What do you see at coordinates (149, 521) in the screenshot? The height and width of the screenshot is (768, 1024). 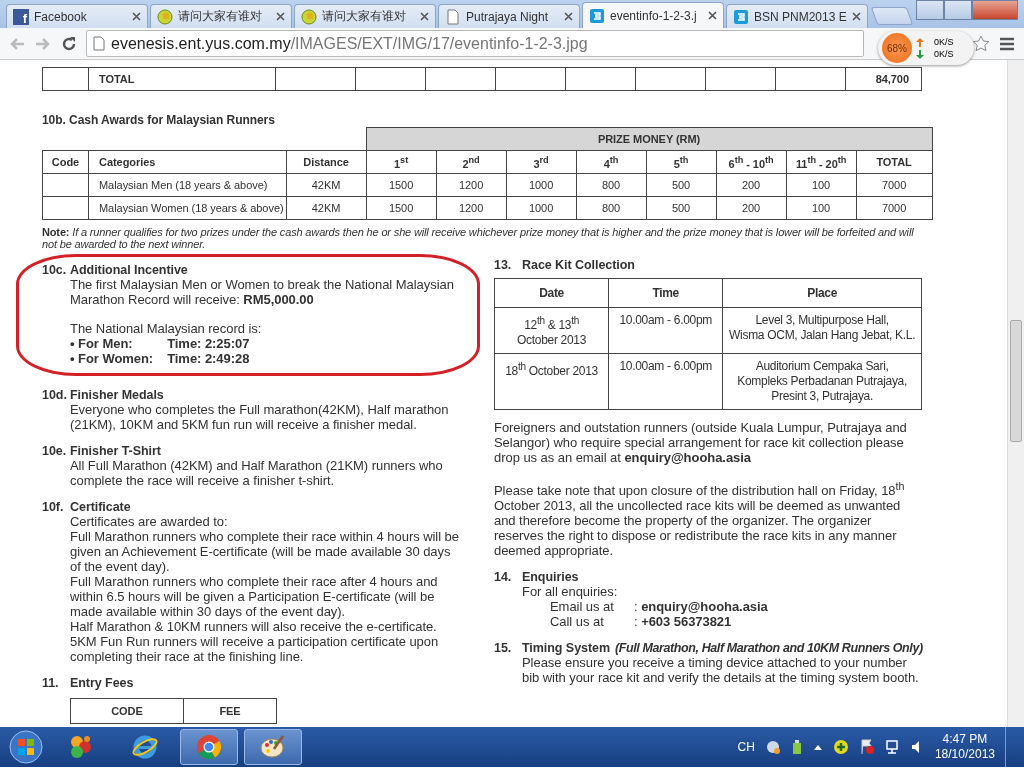 I see `text-line: Certificates are awarded to:` at bounding box center [149, 521].